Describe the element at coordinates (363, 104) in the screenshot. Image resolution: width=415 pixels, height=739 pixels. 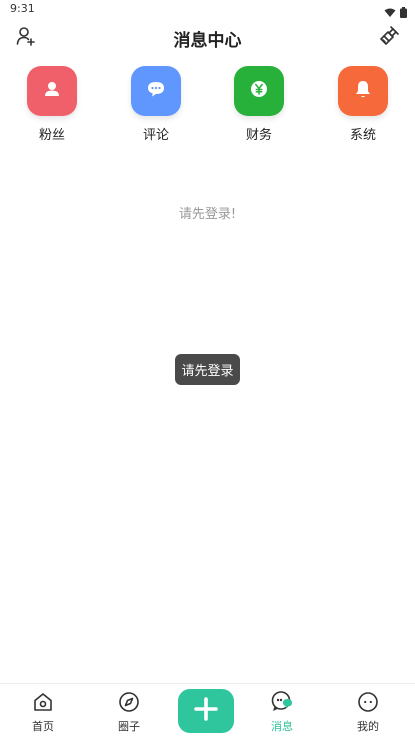
I see `category-system: 系统` at that location.